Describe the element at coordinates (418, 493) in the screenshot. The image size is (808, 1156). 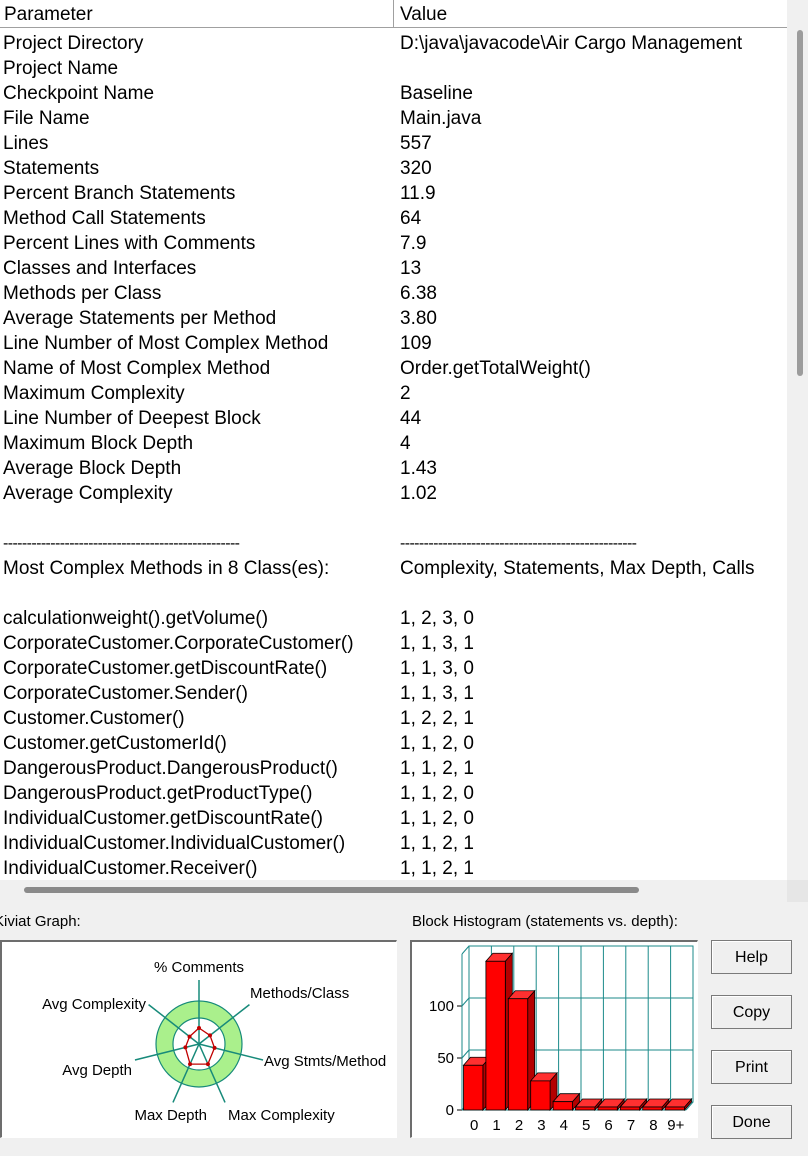
I see `value-cell: 1.02` at that location.